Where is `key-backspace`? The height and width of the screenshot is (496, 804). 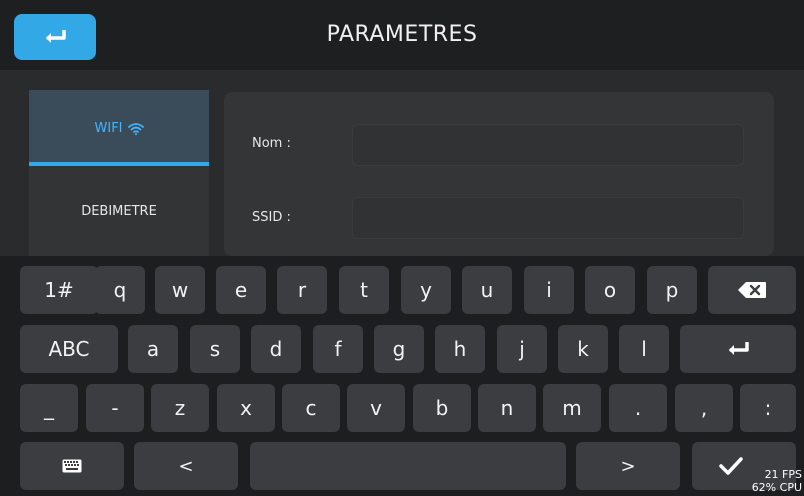 key-backspace is located at coordinates (752, 290).